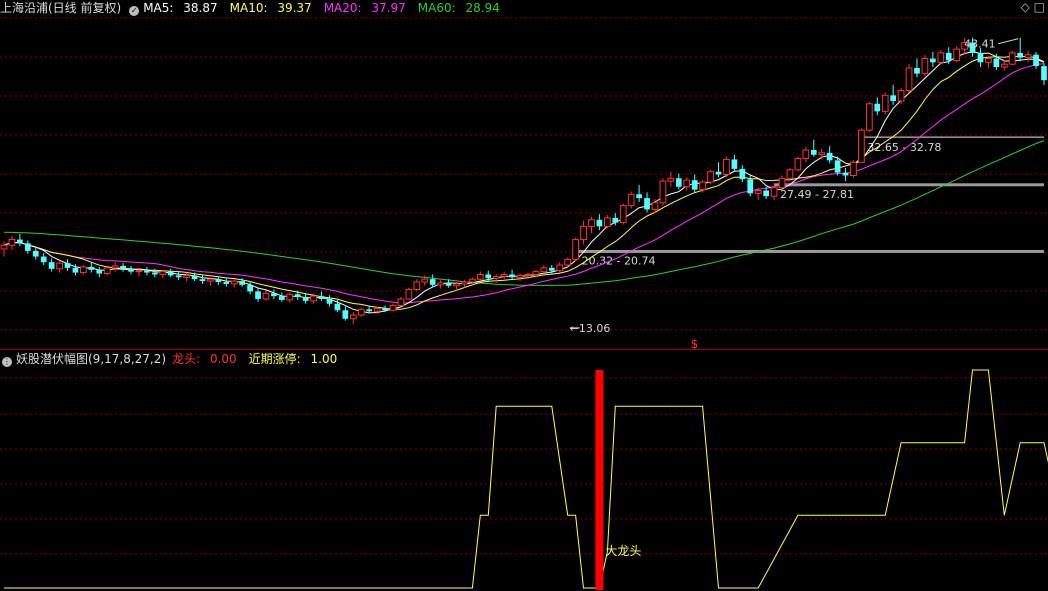 The image size is (1048, 591). Describe the element at coordinates (817, 194) in the screenshot. I see `range-label: 27.49 - 27.81` at that location.